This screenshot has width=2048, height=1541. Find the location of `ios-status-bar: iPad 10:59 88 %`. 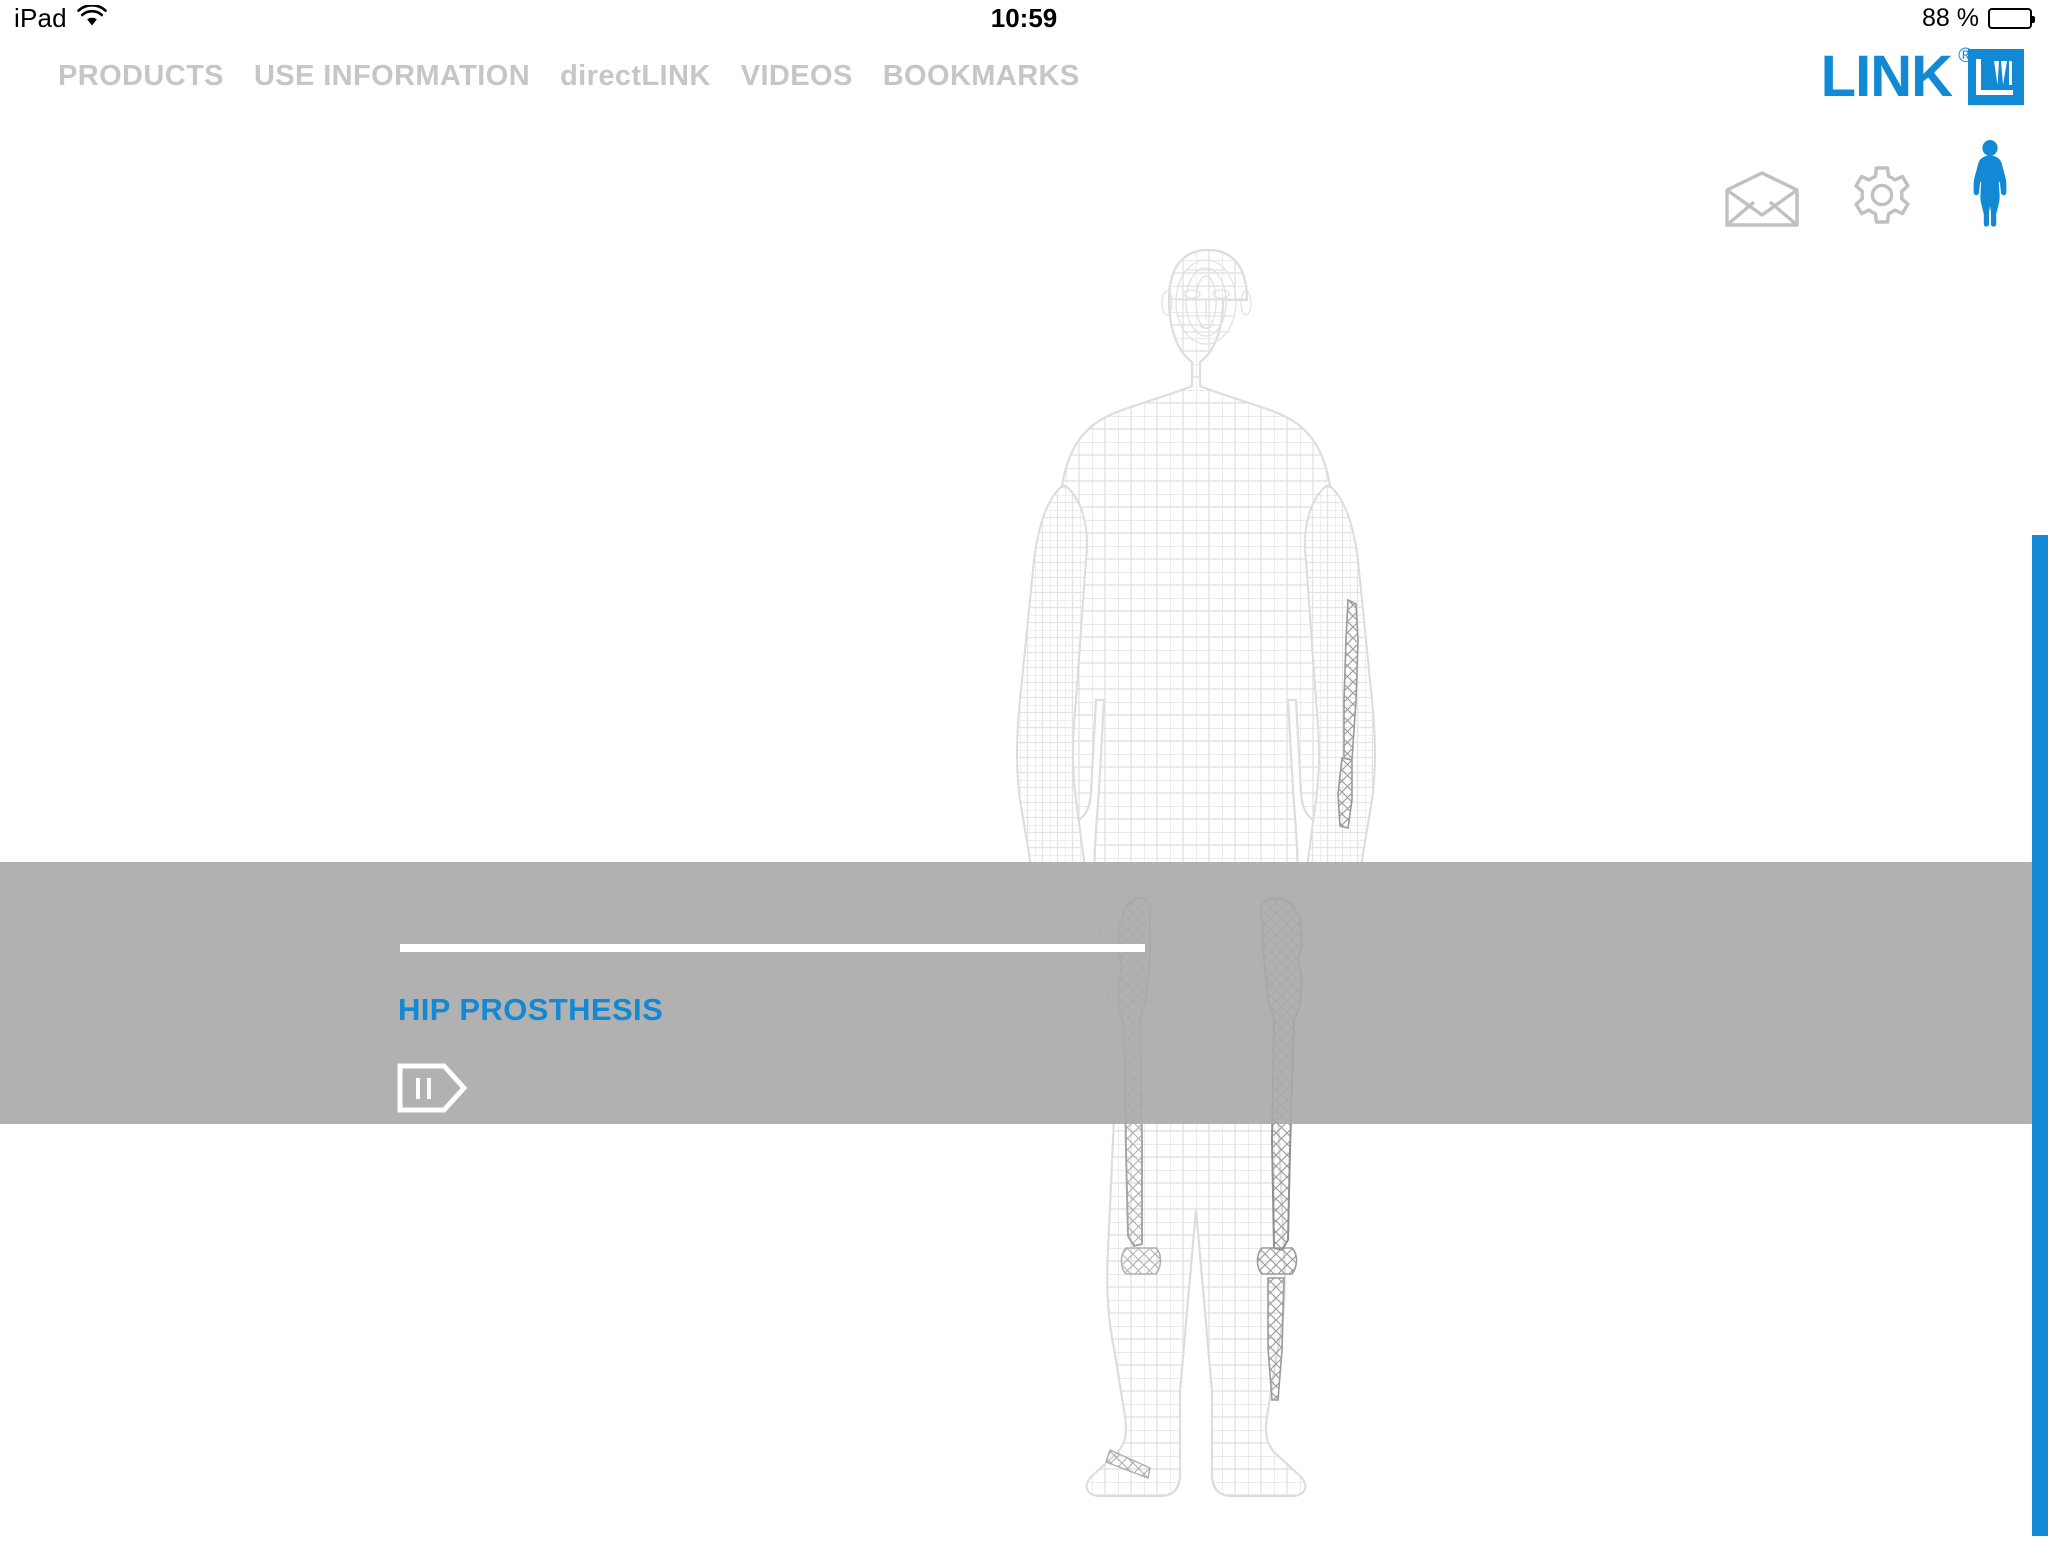

ios-status-bar: iPad 10:59 88 % is located at coordinates (1024, 18).